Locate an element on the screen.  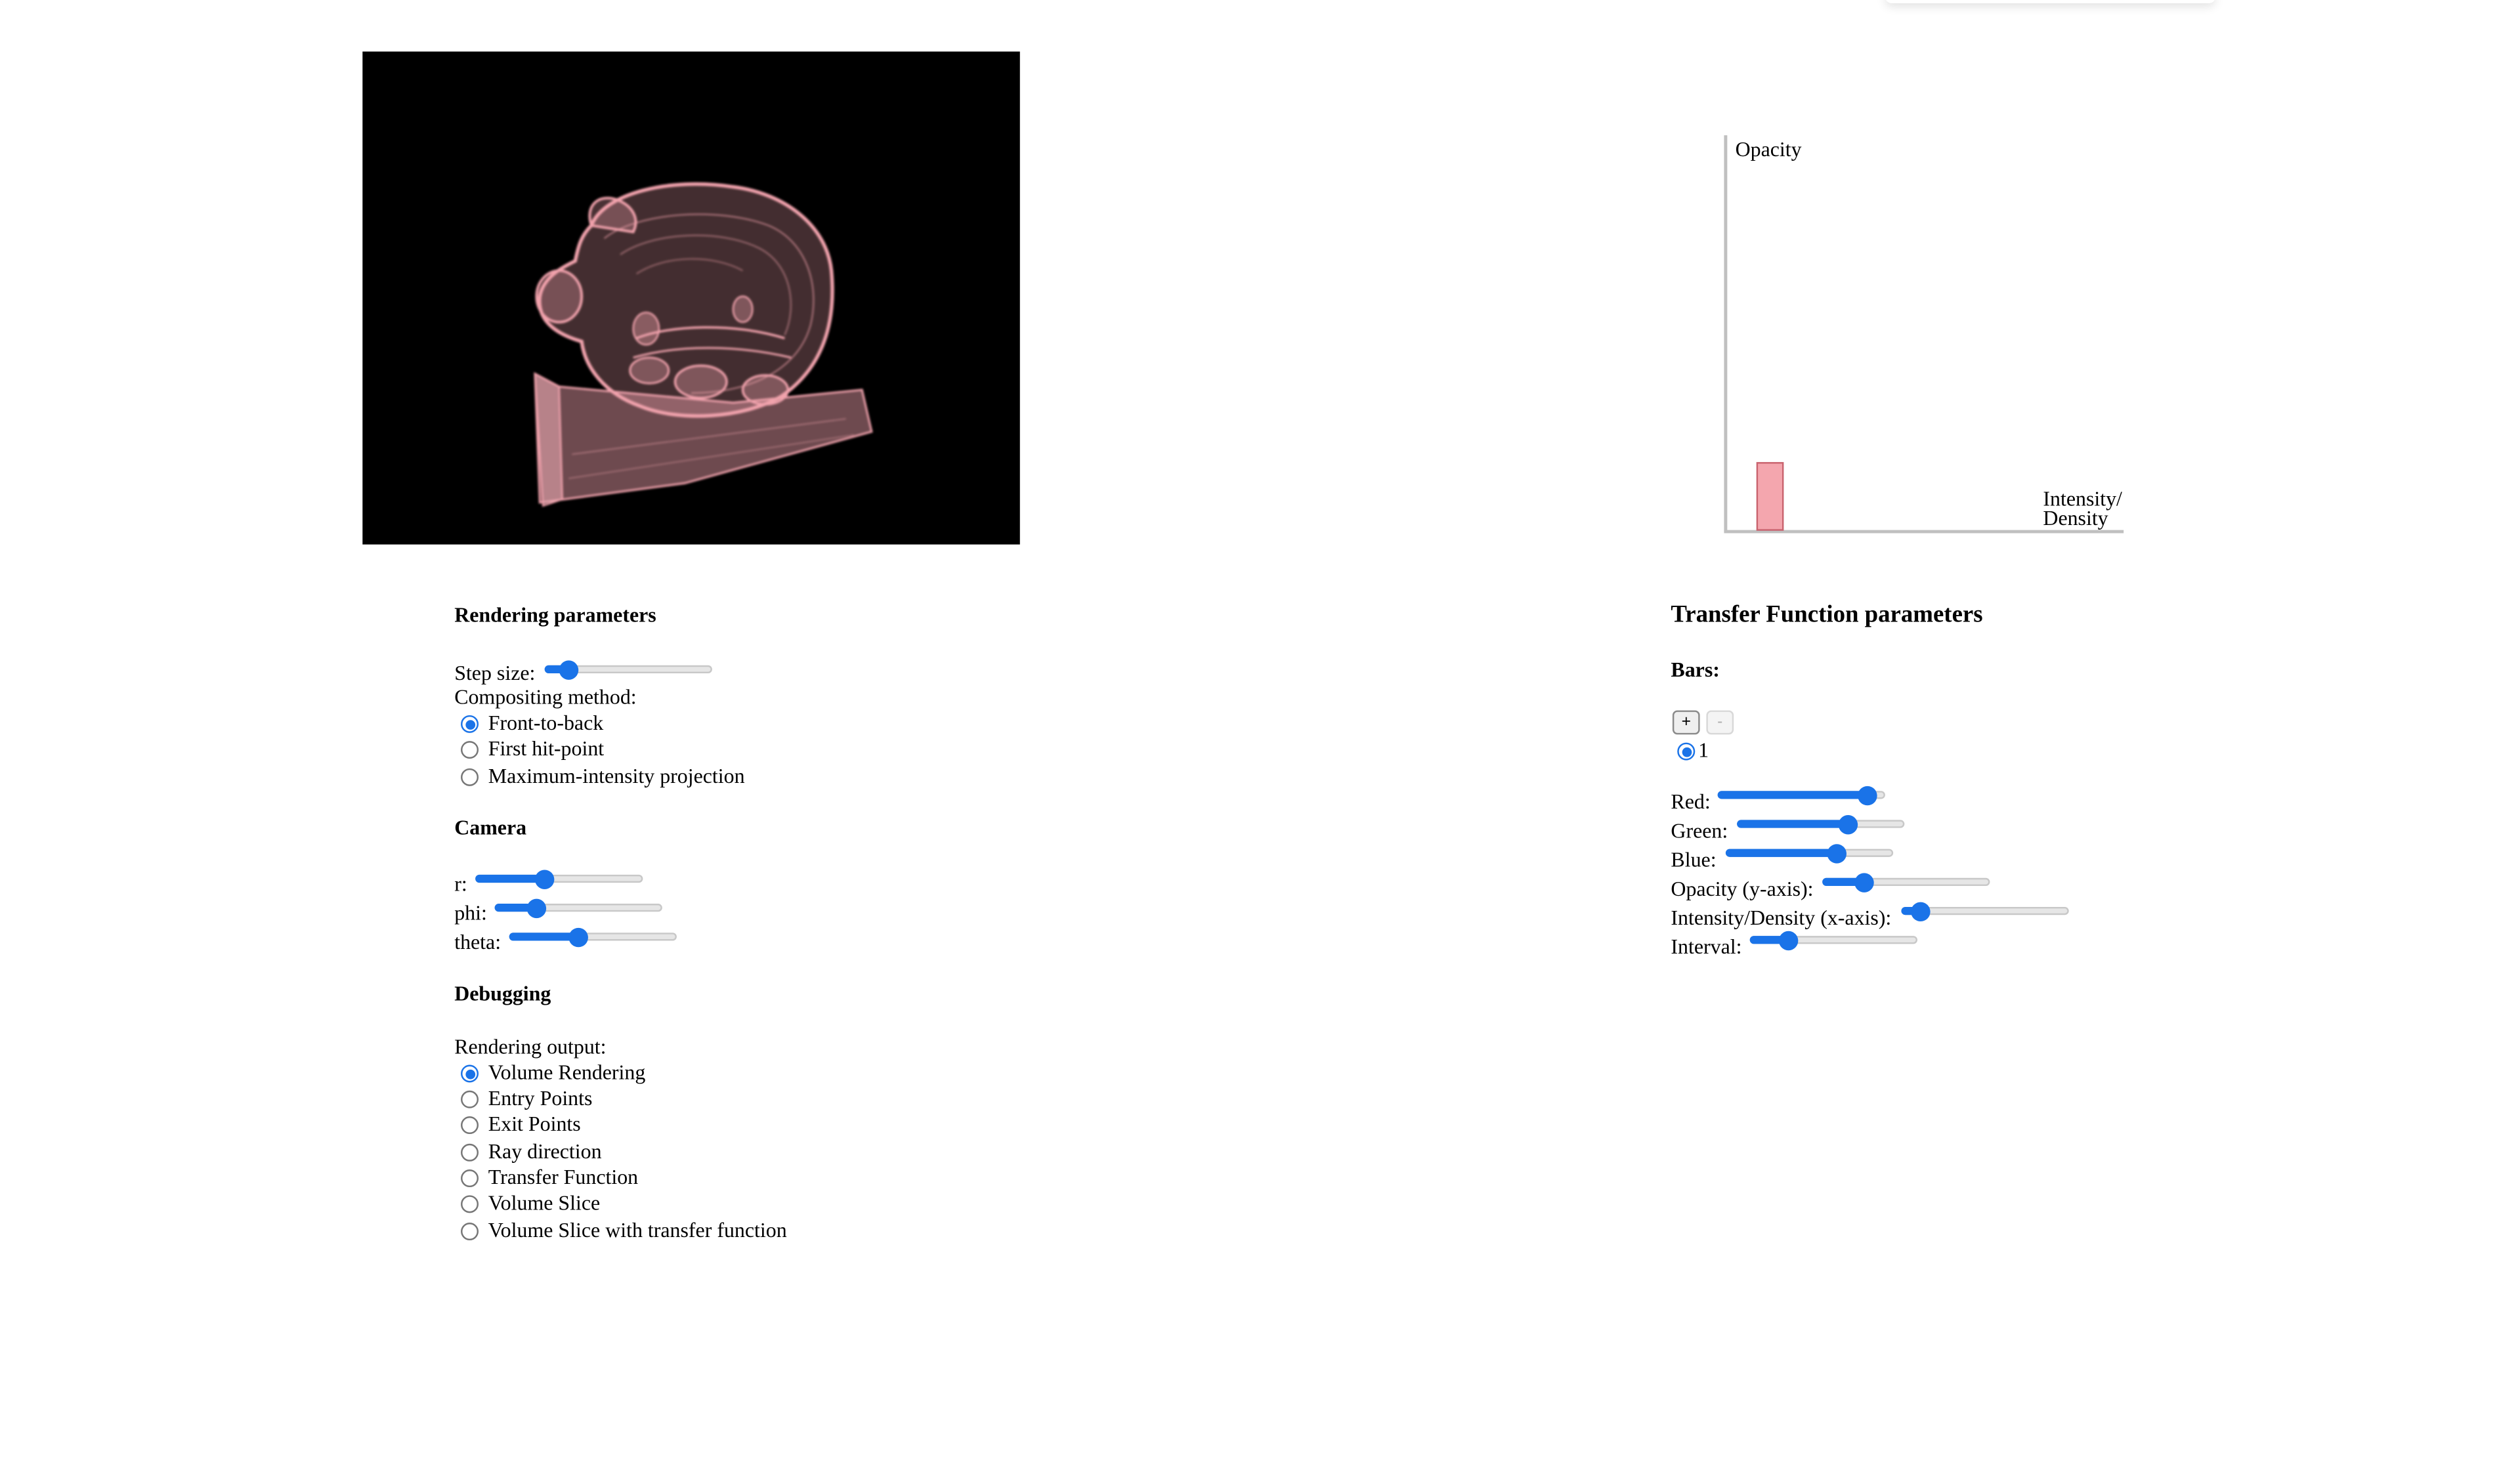
camera-phi-slider is located at coordinates (578, 908).